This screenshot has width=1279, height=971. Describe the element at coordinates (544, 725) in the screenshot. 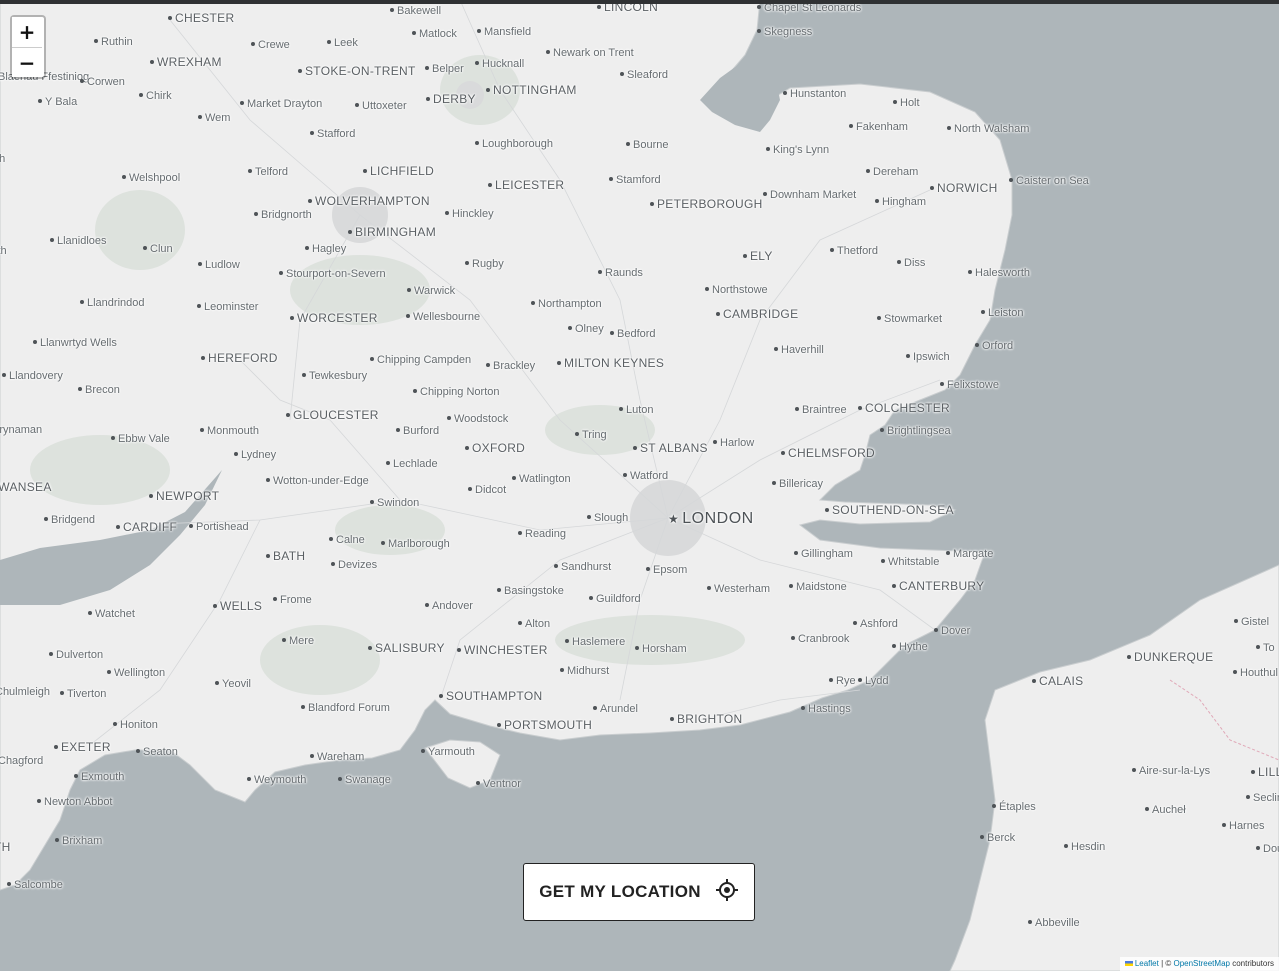

I see `place-label-portsmouth: PORTSMOUTH` at that location.